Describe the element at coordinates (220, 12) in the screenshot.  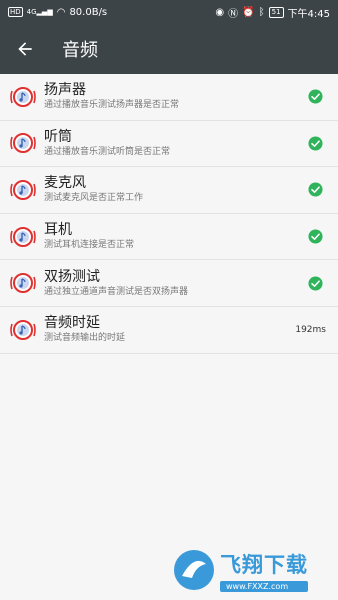
I see `eye-icon: ◉` at that location.